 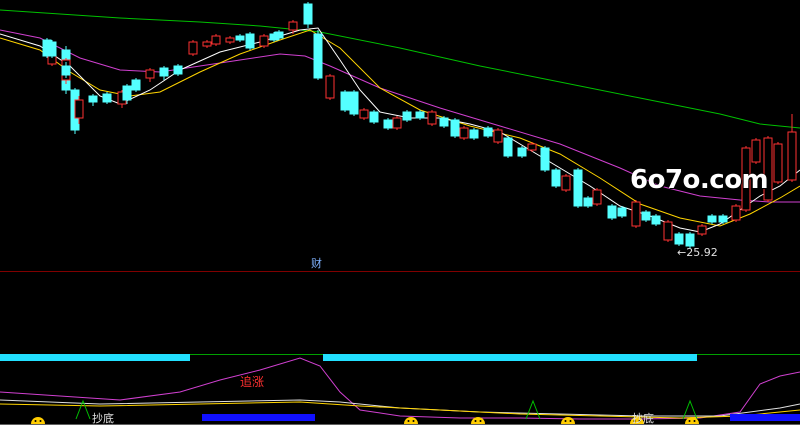 What do you see at coordinates (643, 418) in the screenshot?
I see `bottom-signal-label-2: 抄底` at bounding box center [643, 418].